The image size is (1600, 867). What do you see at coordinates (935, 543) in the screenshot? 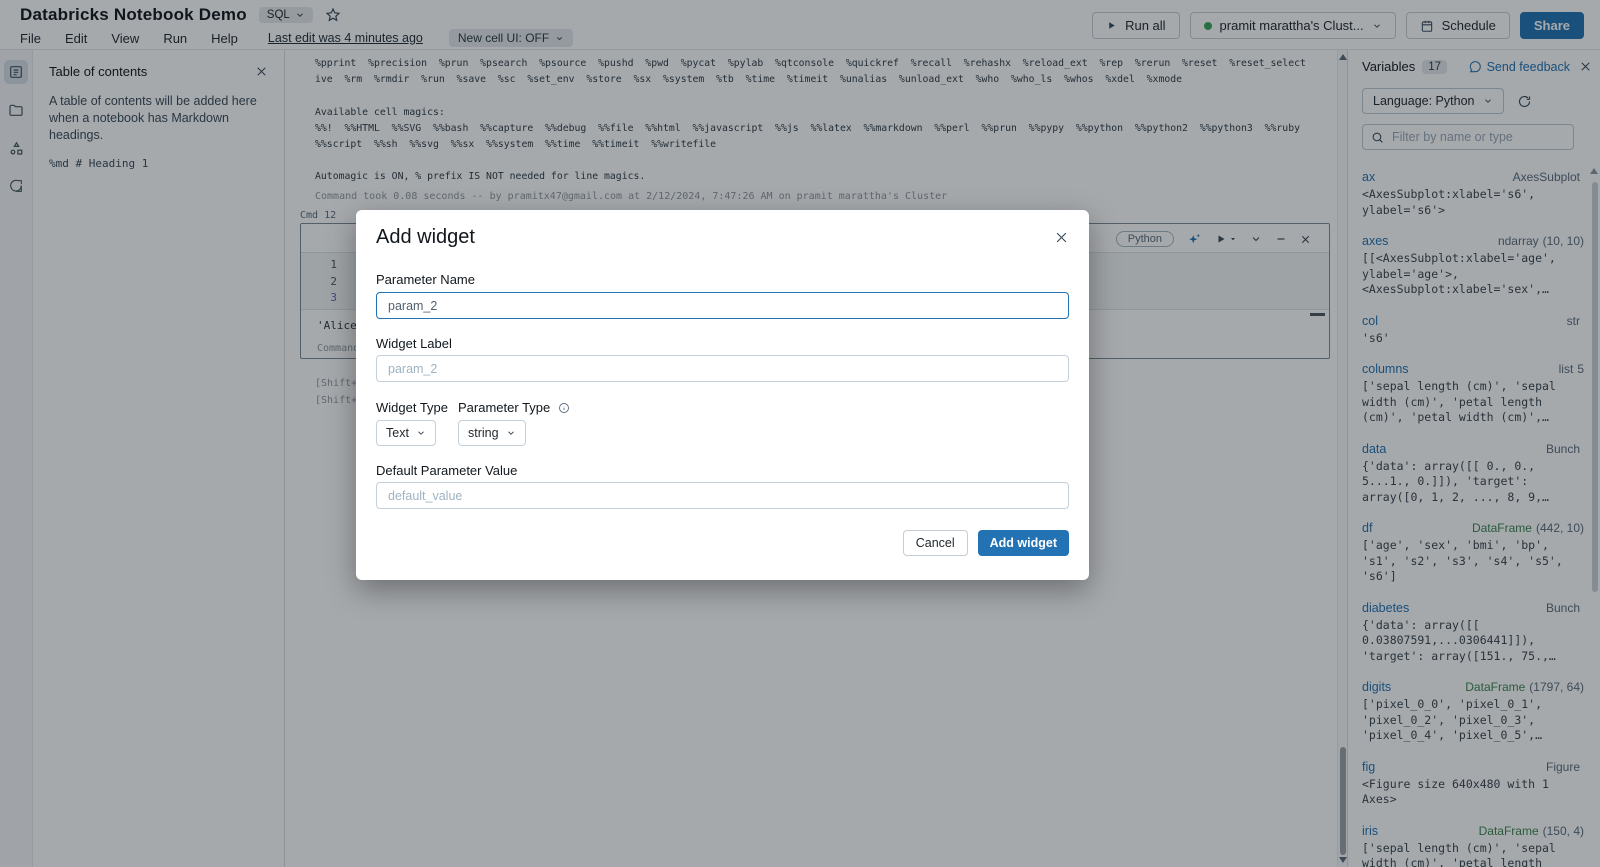
I see `cancel-button: Cancel` at bounding box center [935, 543].